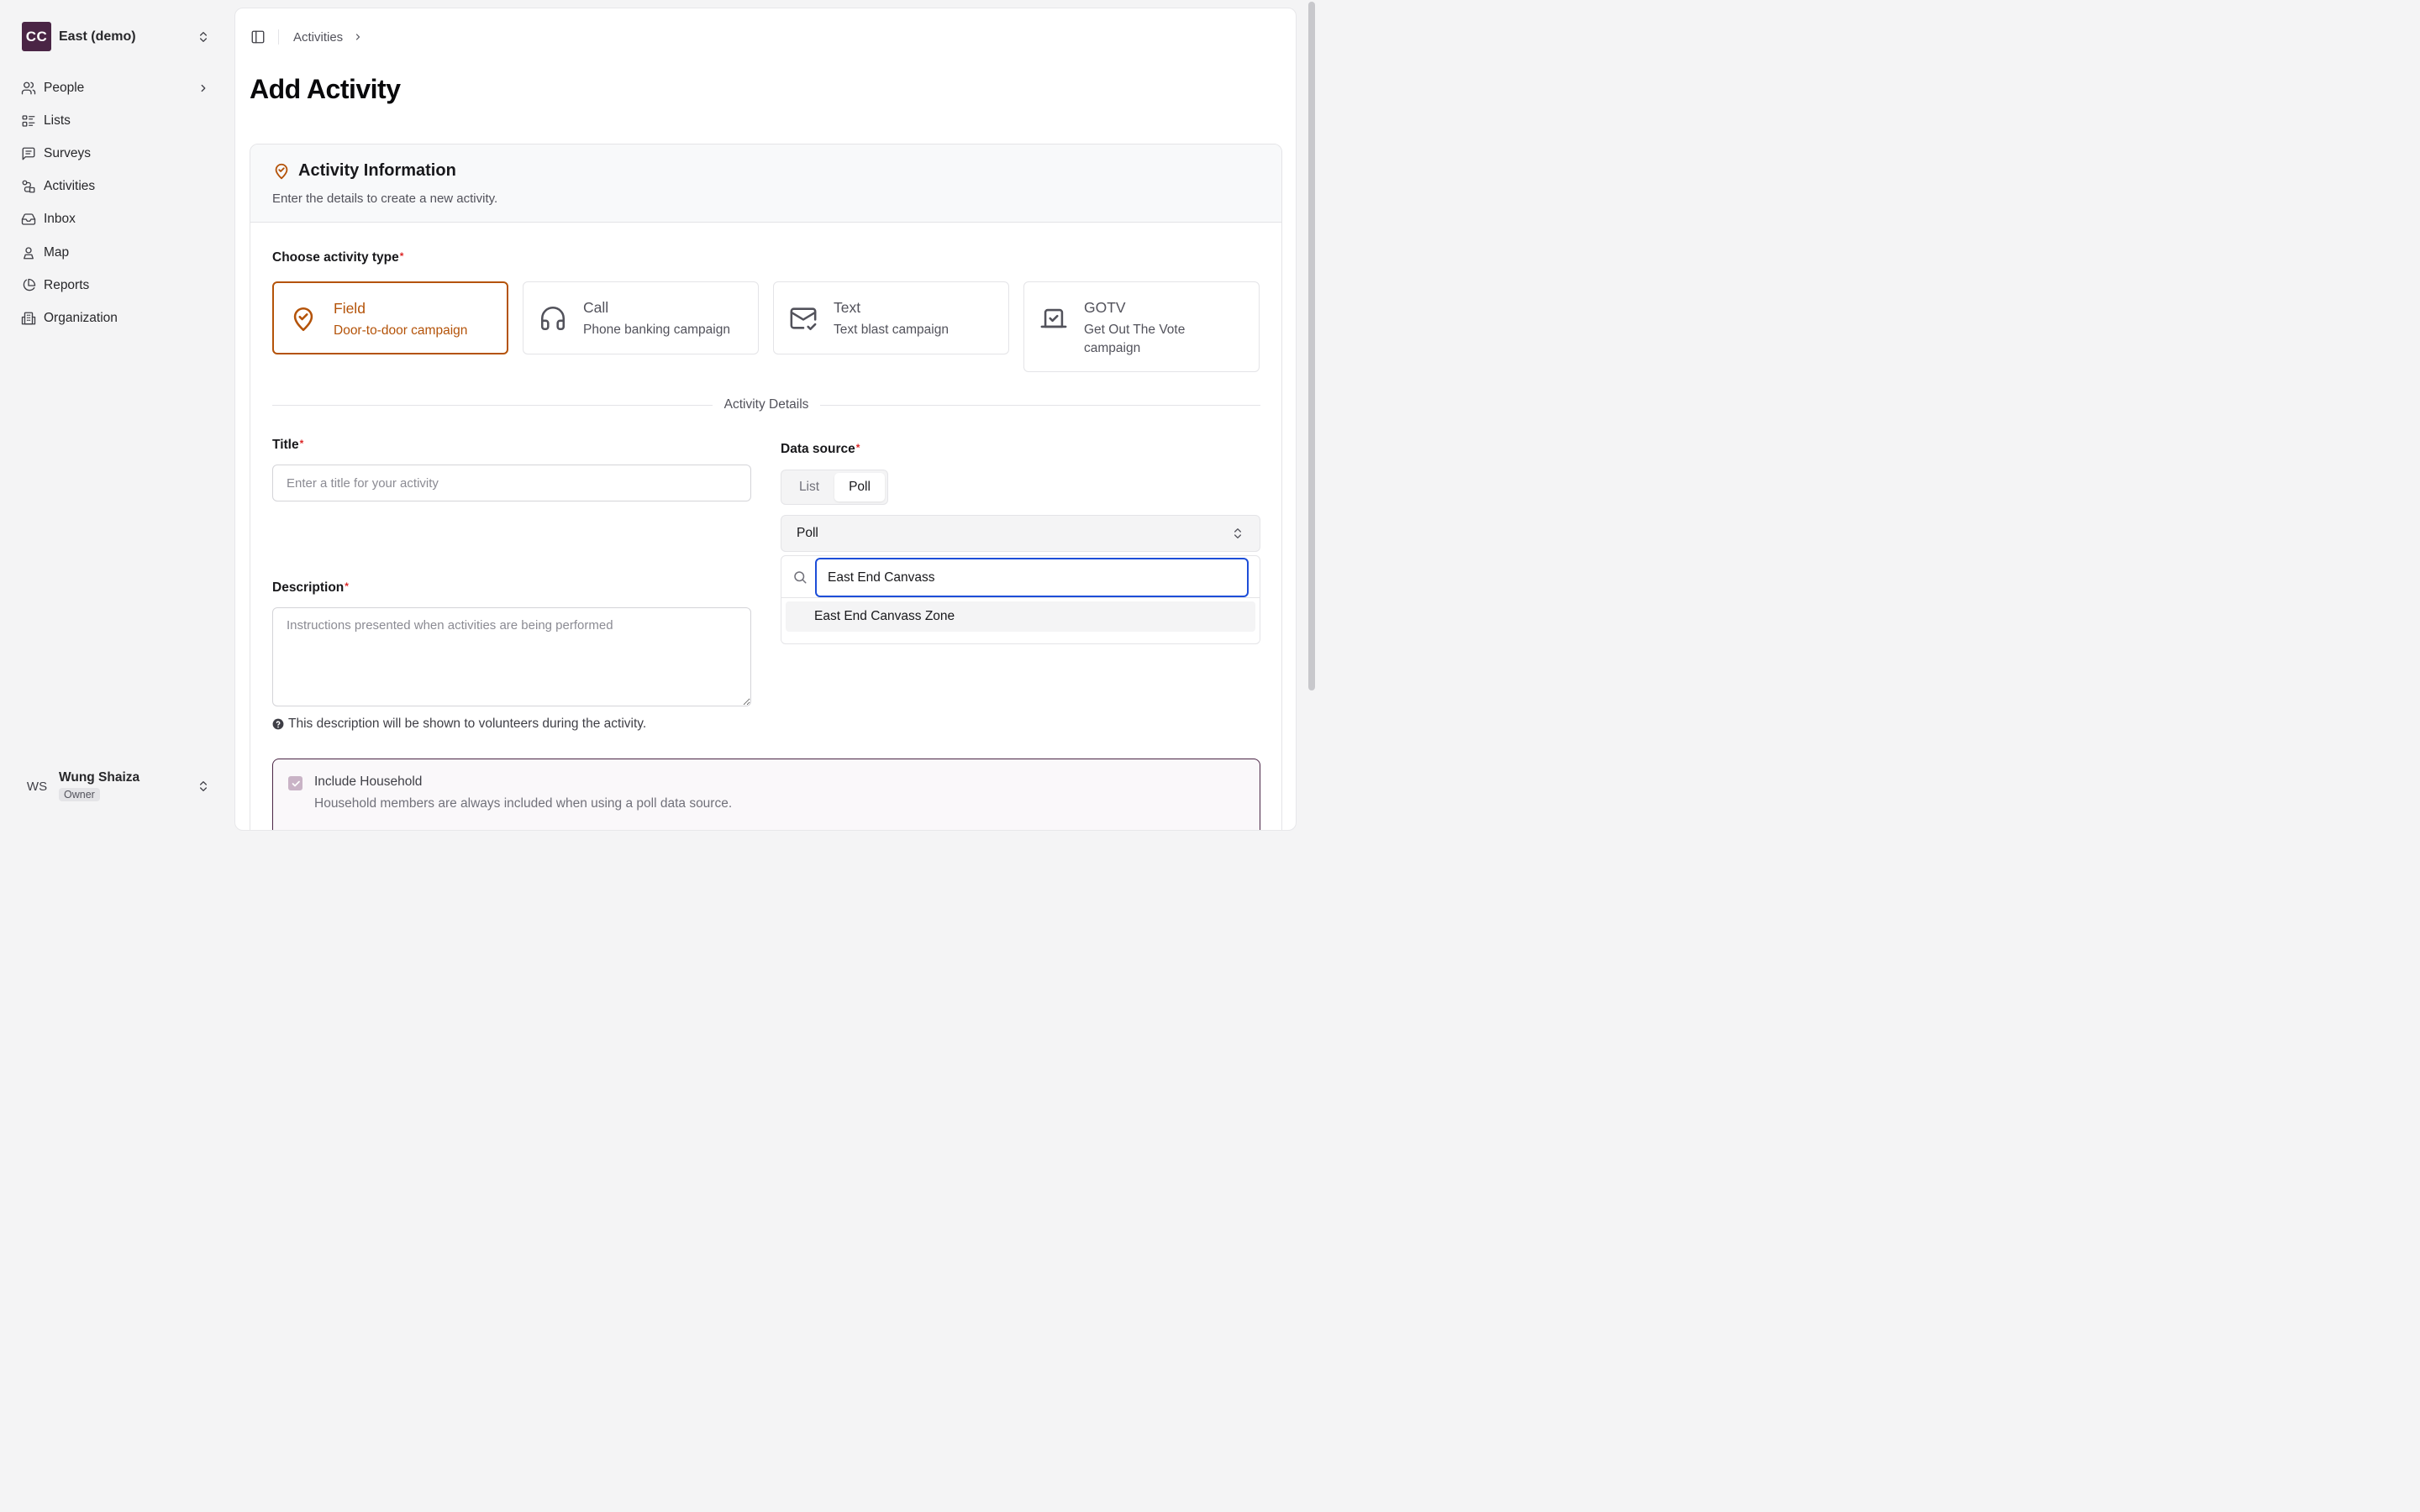 This screenshot has height=1512, width=2420. What do you see at coordinates (36, 36) in the screenshot?
I see `org-logo: CC` at bounding box center [36, 36].